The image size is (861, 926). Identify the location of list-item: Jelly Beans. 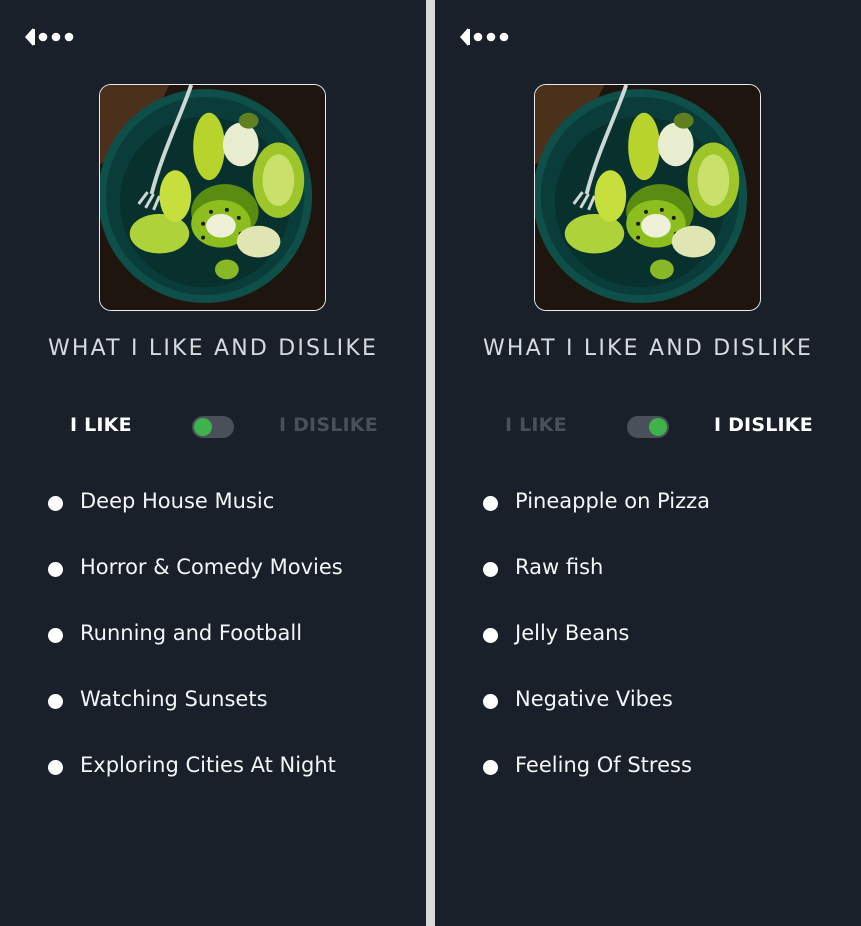
(668, 645).